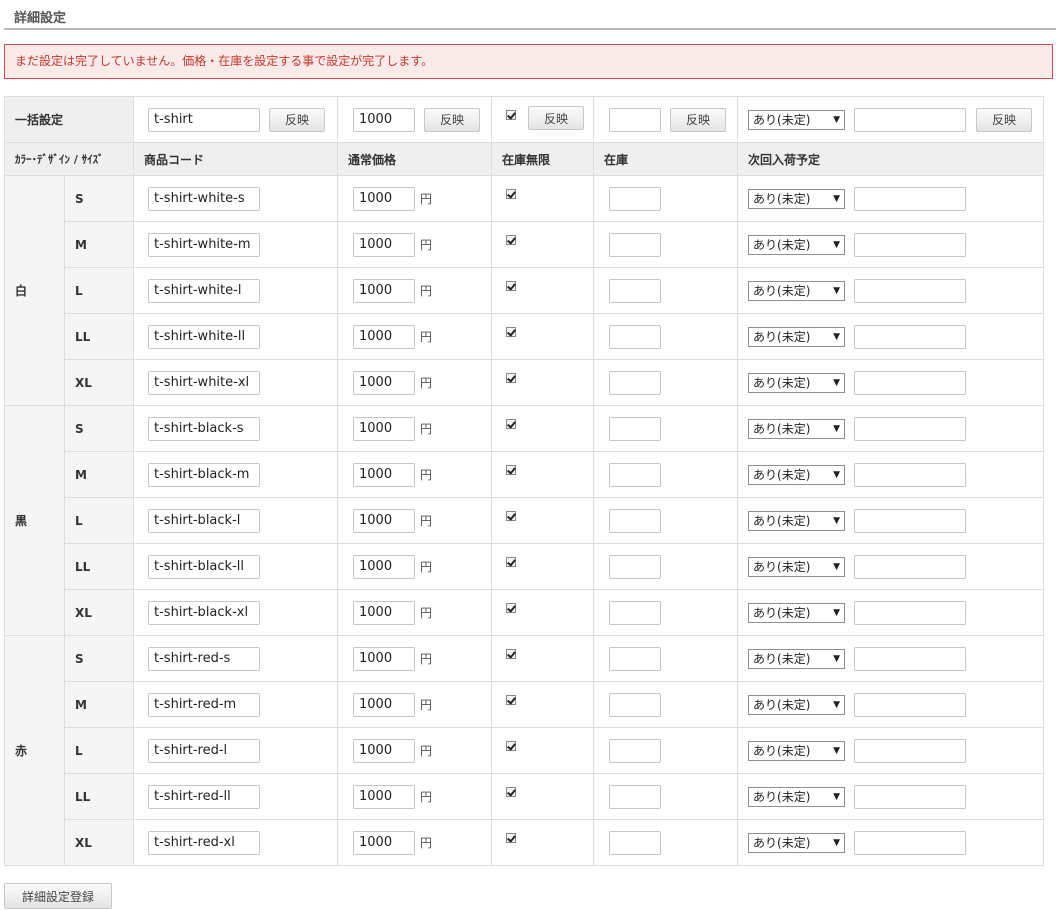  What do you see at coordinates (452, 119) in the screenshot?
I see `bulk-price-apply-button: 反映` at bounding box center [452, 119].